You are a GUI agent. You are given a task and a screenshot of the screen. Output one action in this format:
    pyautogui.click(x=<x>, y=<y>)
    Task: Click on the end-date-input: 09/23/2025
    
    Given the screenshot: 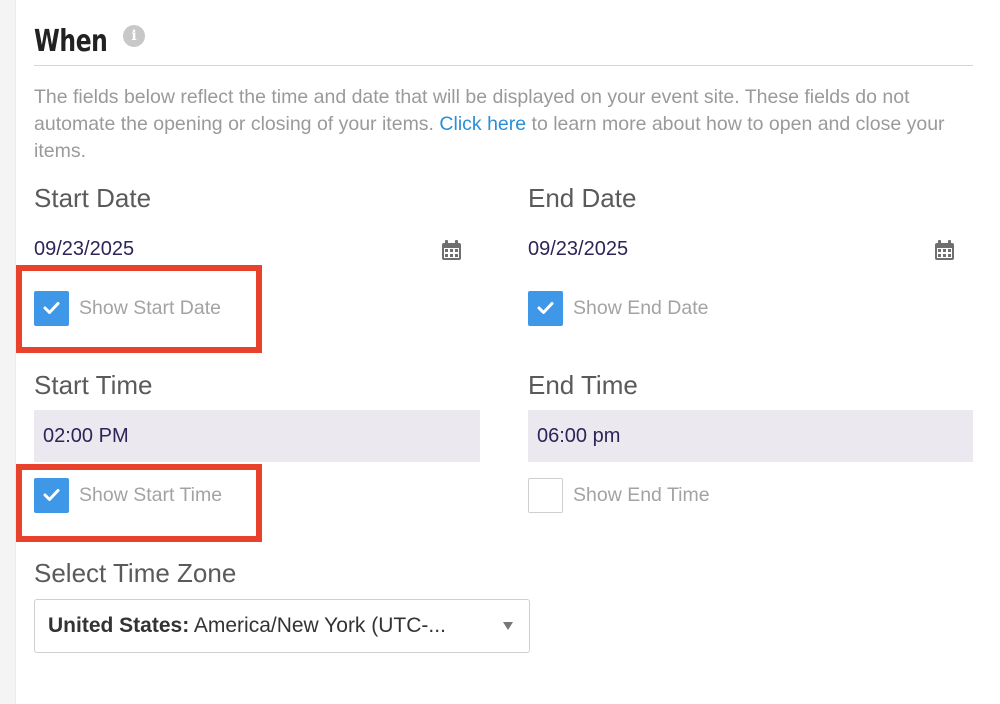 What is the action you would take?
    pyautogui.click(x=743, y=249)
    